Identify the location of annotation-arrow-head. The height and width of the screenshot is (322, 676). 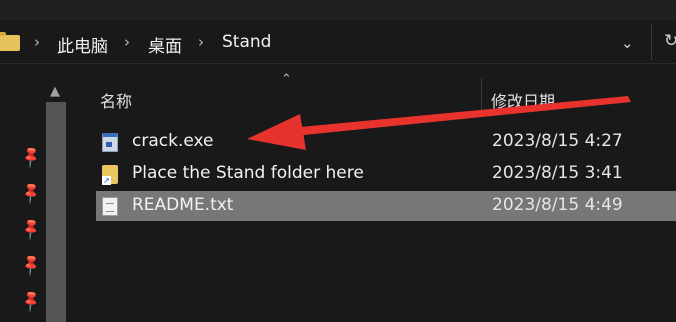
(276, 132).